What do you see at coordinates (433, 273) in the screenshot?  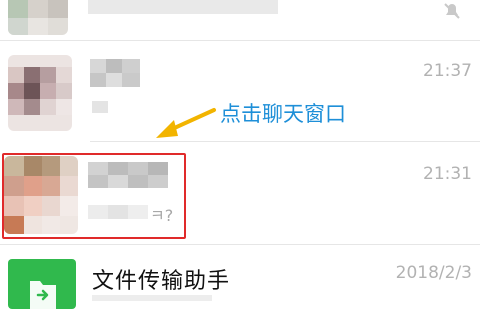 I see `chat-time: 2018/2/3` at bounding box center [433, 273].